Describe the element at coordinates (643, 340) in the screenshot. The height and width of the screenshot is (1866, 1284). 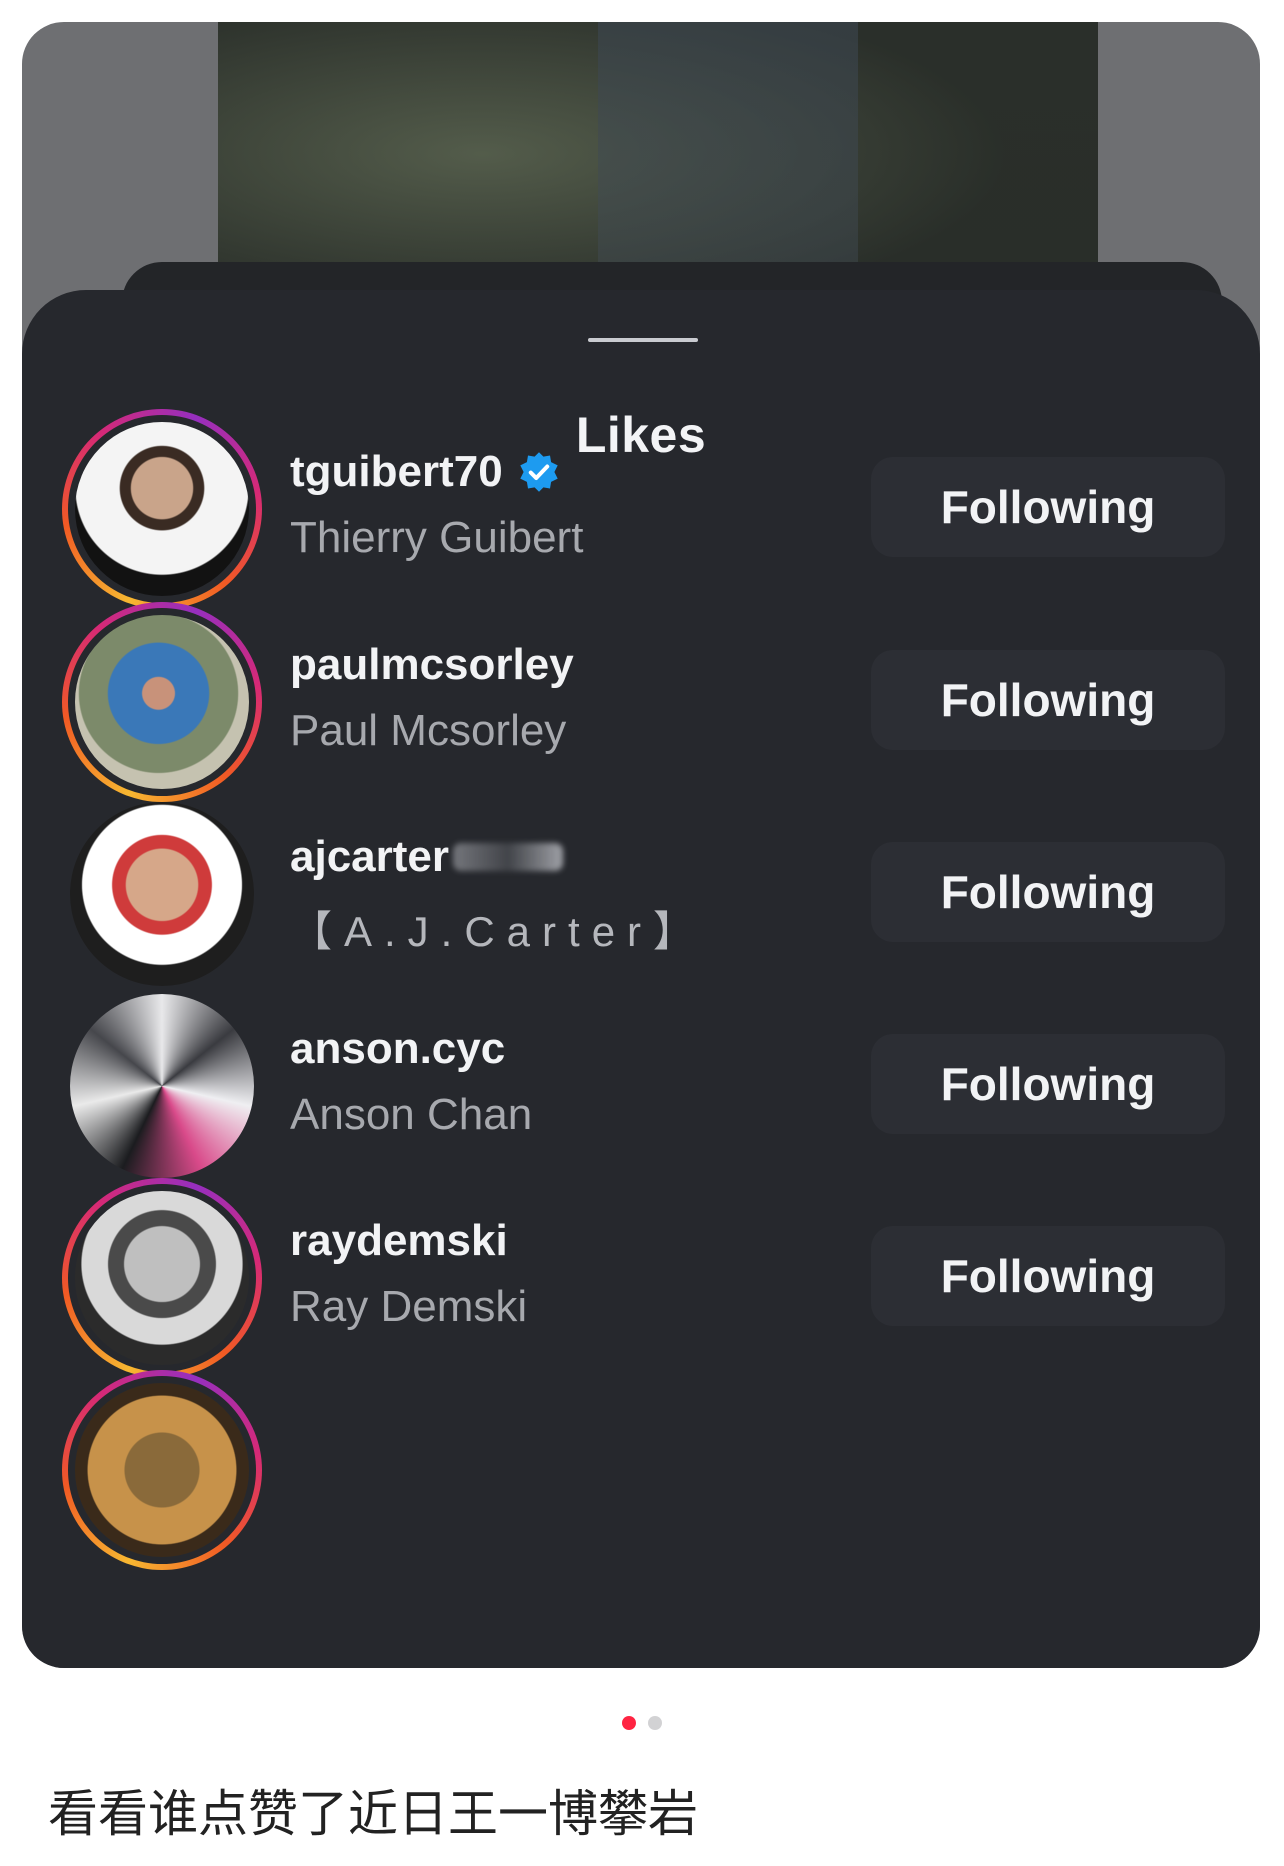
I see `sheet-drag-handle` at that location.